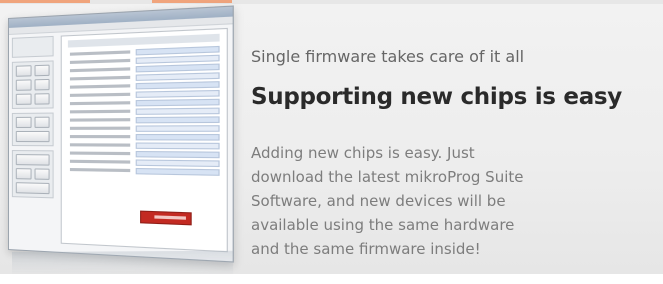 The width and height of the screenshot is (663, 284). I want to click on window-side-controls, so click(32, 139).